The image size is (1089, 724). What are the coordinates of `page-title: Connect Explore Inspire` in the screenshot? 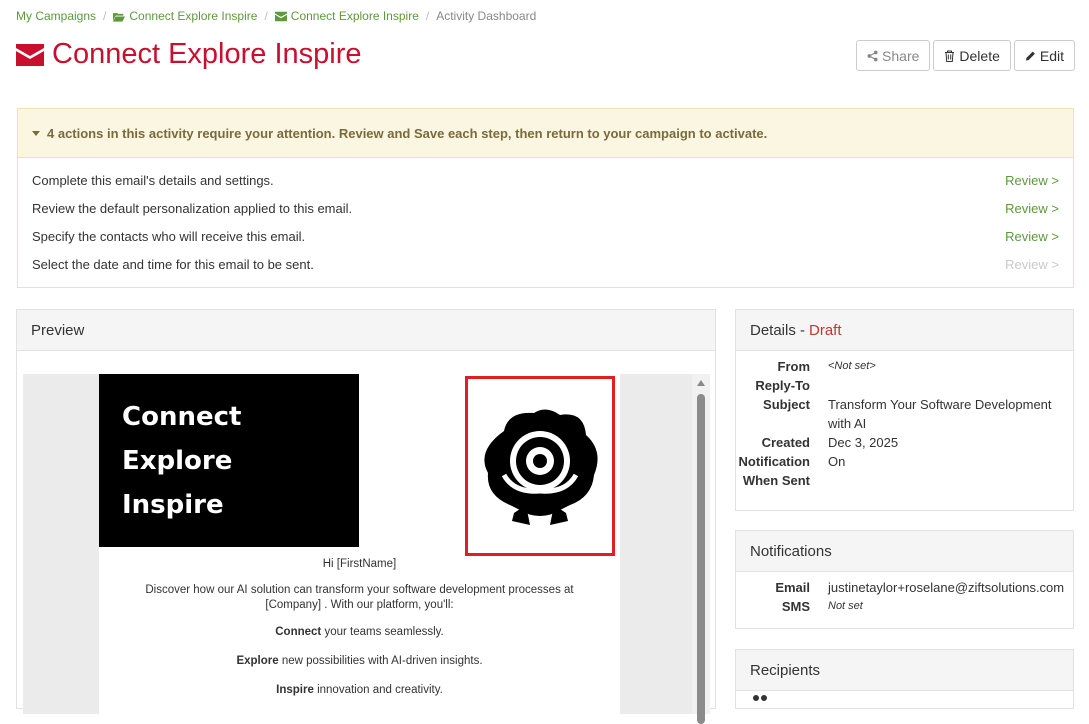 It's located at (189, 54).